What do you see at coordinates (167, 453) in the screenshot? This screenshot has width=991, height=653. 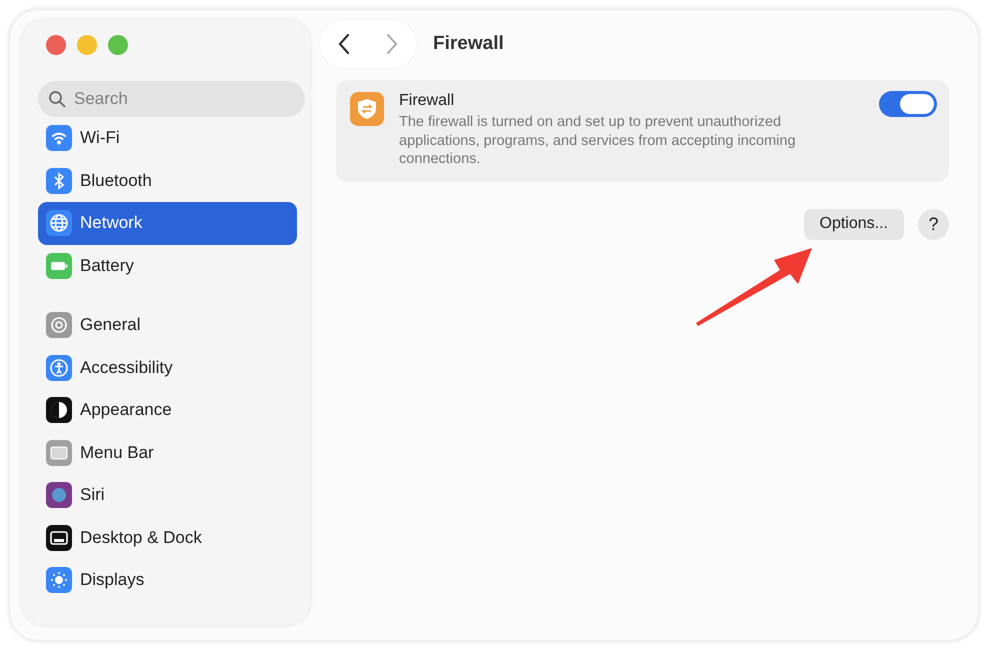 I see `sidebar-item: Menu Bar` at bounding box center [167, 453].